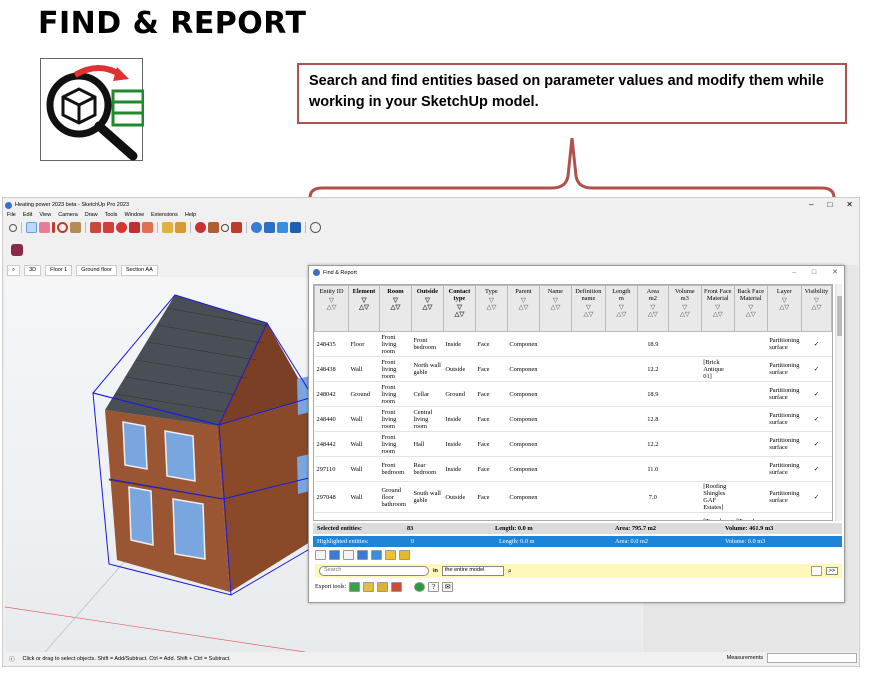 The height and width of the screenshot is (697, 879). I want to click on search-input: Search, so click(374, 571).